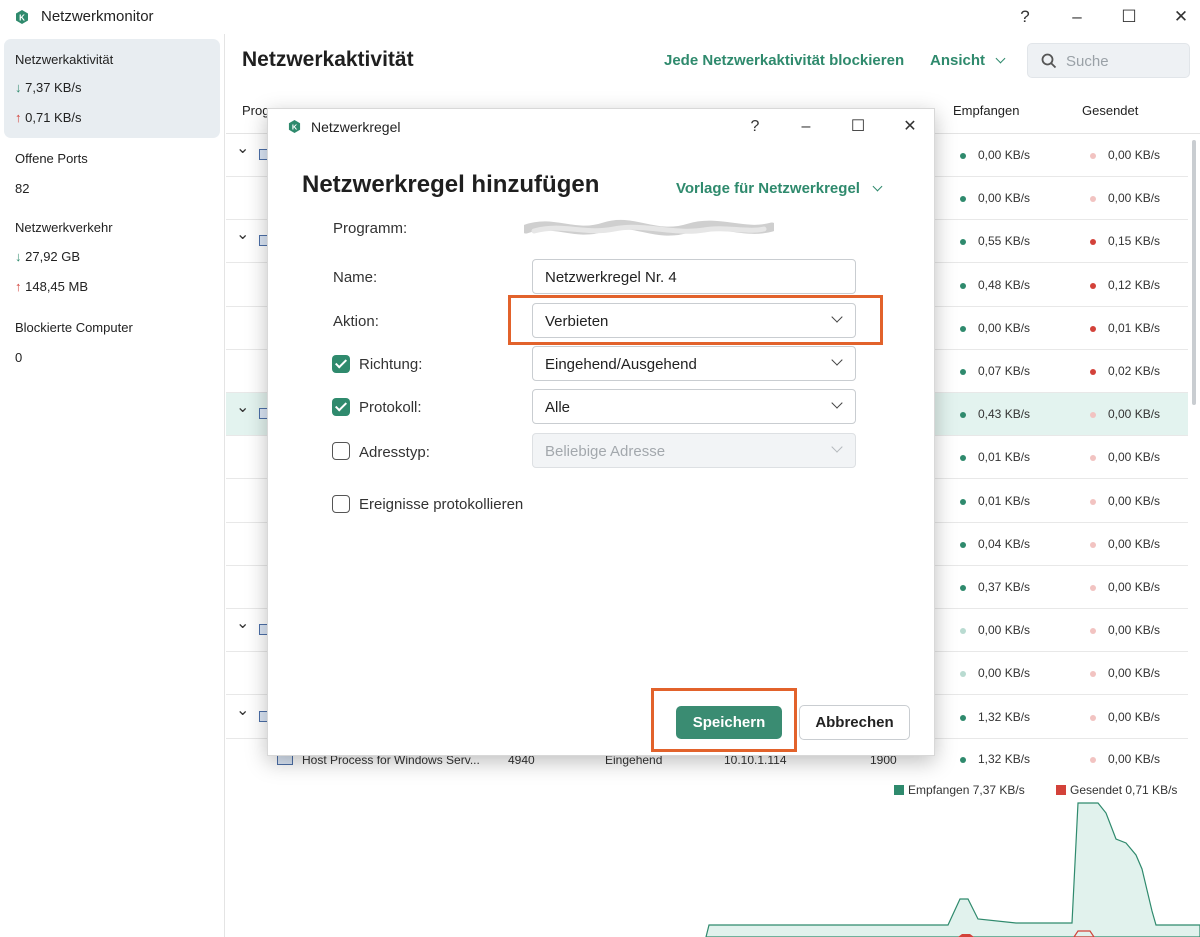  I want to click on table-scrollbar, so click(1194, 272).